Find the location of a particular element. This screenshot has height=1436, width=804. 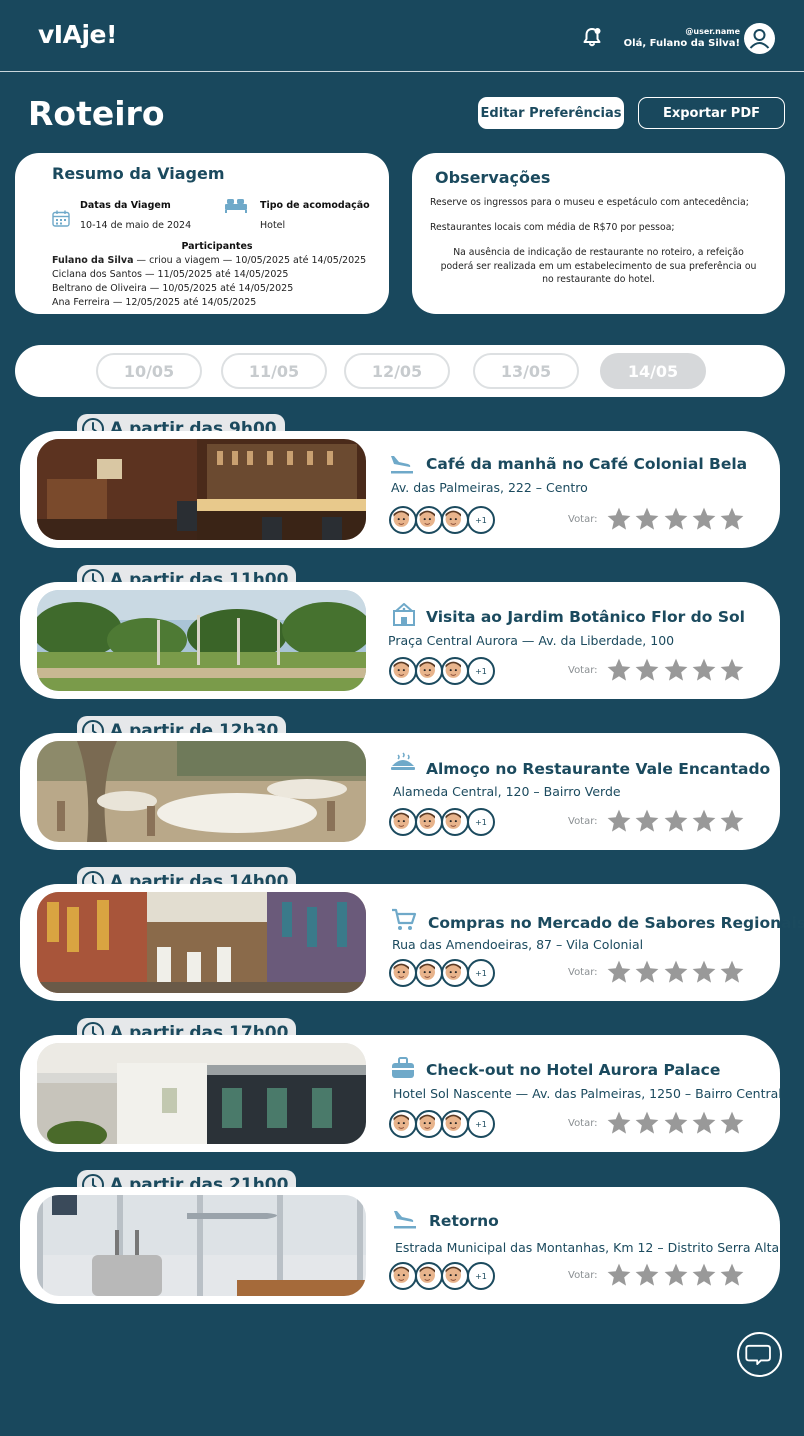

chat-button is located at coordinates (759, 1354).